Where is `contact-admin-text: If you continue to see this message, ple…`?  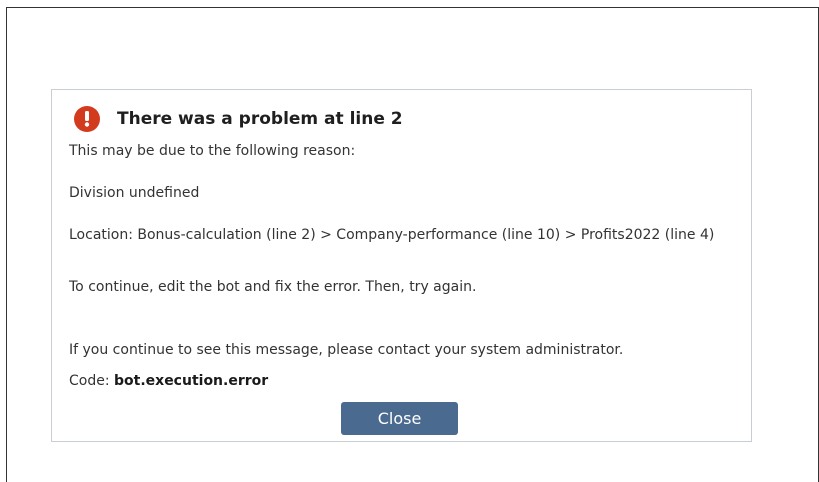
contact-admin-text: If you continue to see this message, ple… is located at coordinates (346, 350).